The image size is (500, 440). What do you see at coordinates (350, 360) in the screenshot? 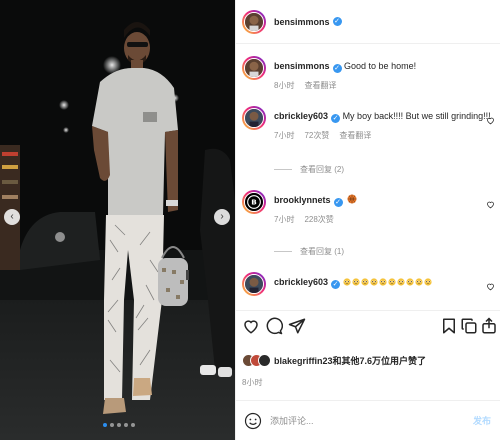
I see `likes-text: blakegriffin23和其他7.6万位用户赞了` at bounding box center [350, 360].